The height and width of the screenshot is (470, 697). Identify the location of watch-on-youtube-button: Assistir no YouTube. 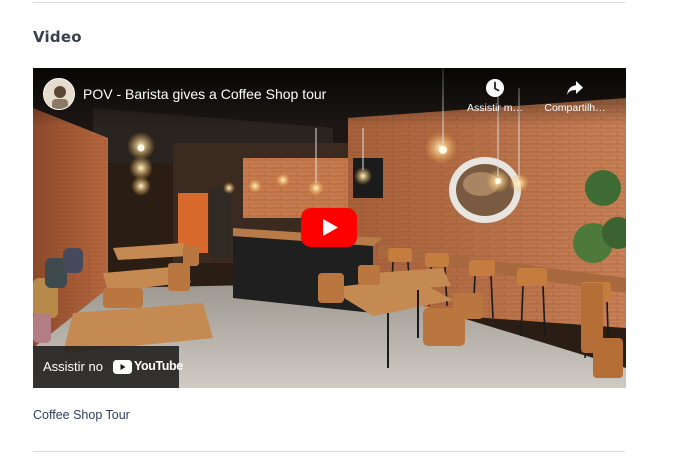
(108, 367).